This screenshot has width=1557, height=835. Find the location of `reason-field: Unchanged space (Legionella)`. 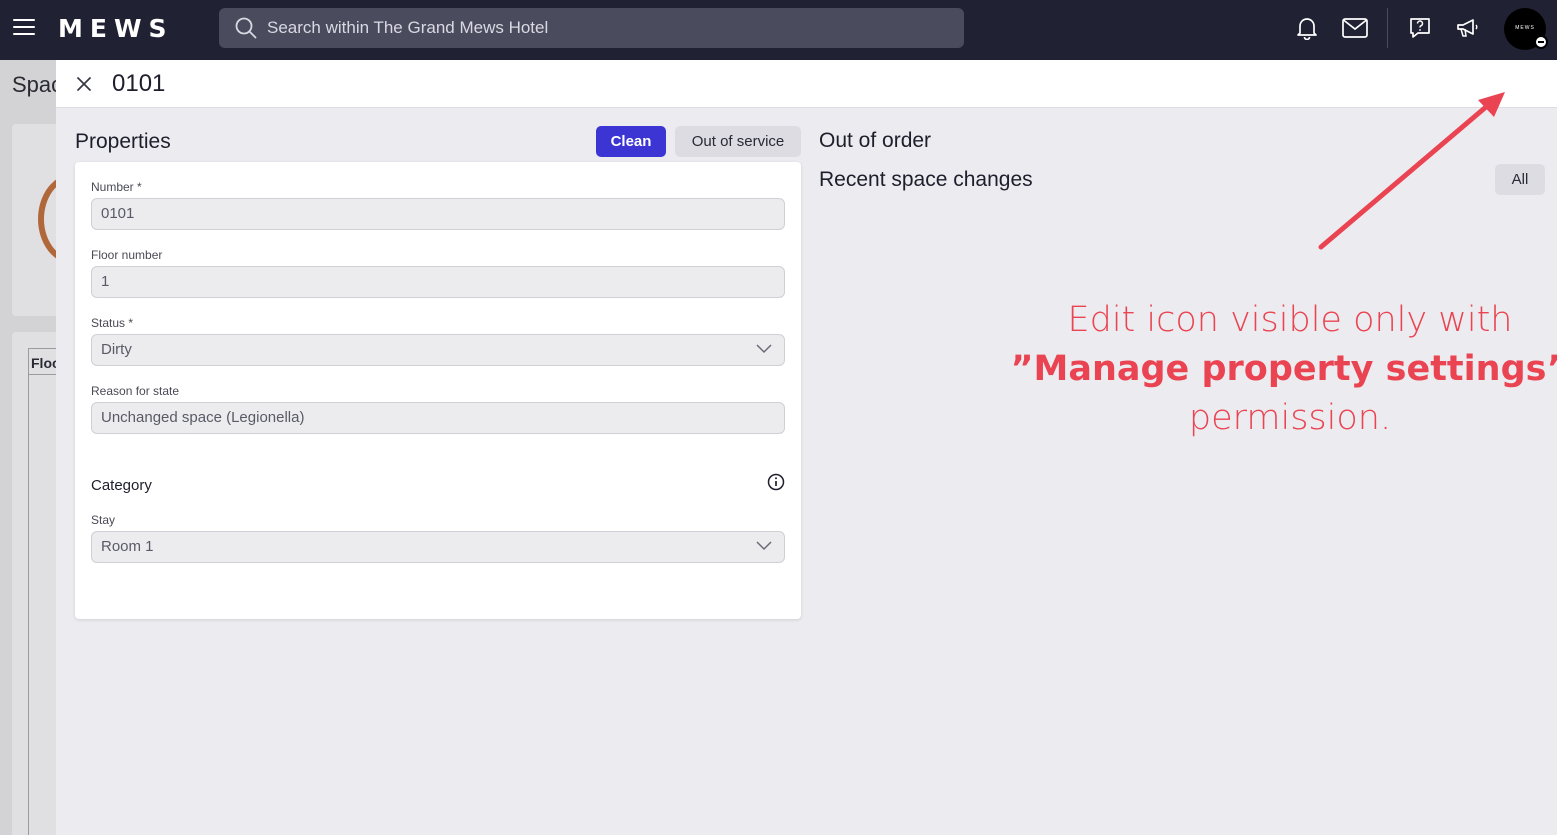

reason-field: Unchanged space (Legionella) is located at coordinates (438, 418).